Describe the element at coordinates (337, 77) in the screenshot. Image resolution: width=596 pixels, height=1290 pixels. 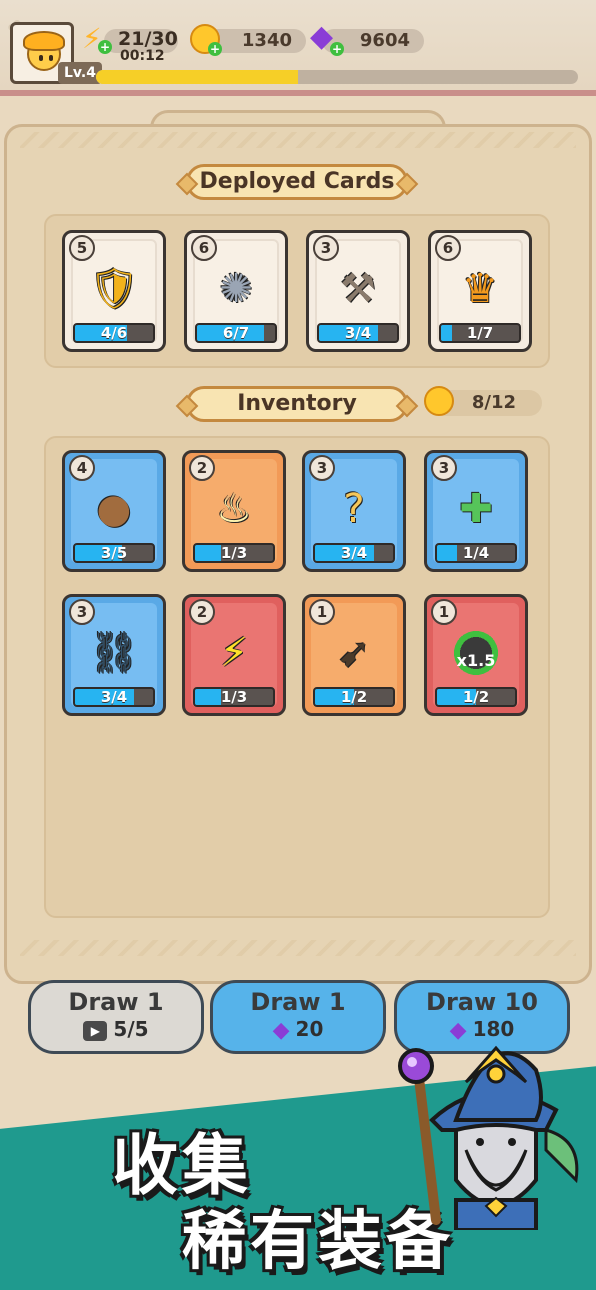
I see `xp-bar` at that location.